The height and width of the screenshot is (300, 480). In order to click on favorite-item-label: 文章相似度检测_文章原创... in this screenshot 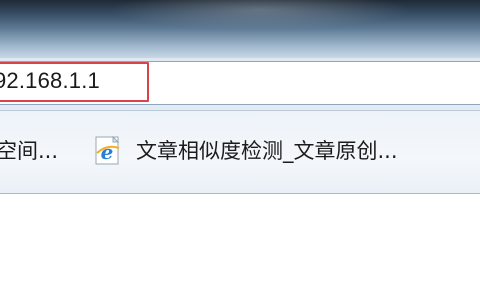, I will do `click(267, 151)`.